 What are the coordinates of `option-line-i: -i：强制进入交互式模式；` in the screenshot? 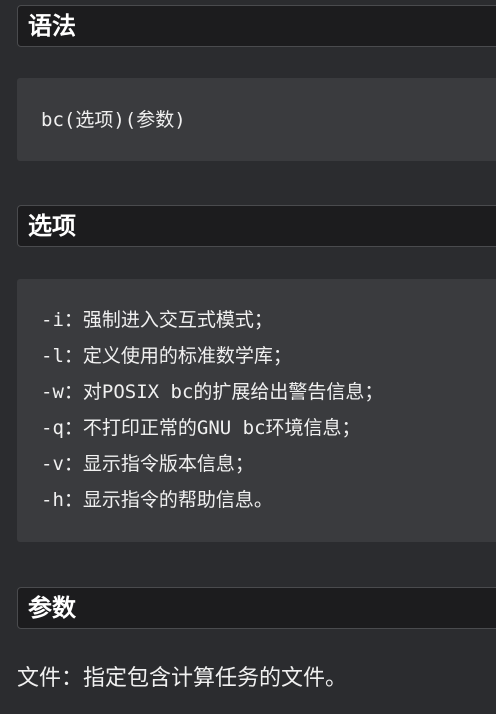 It's located at (157, 320).